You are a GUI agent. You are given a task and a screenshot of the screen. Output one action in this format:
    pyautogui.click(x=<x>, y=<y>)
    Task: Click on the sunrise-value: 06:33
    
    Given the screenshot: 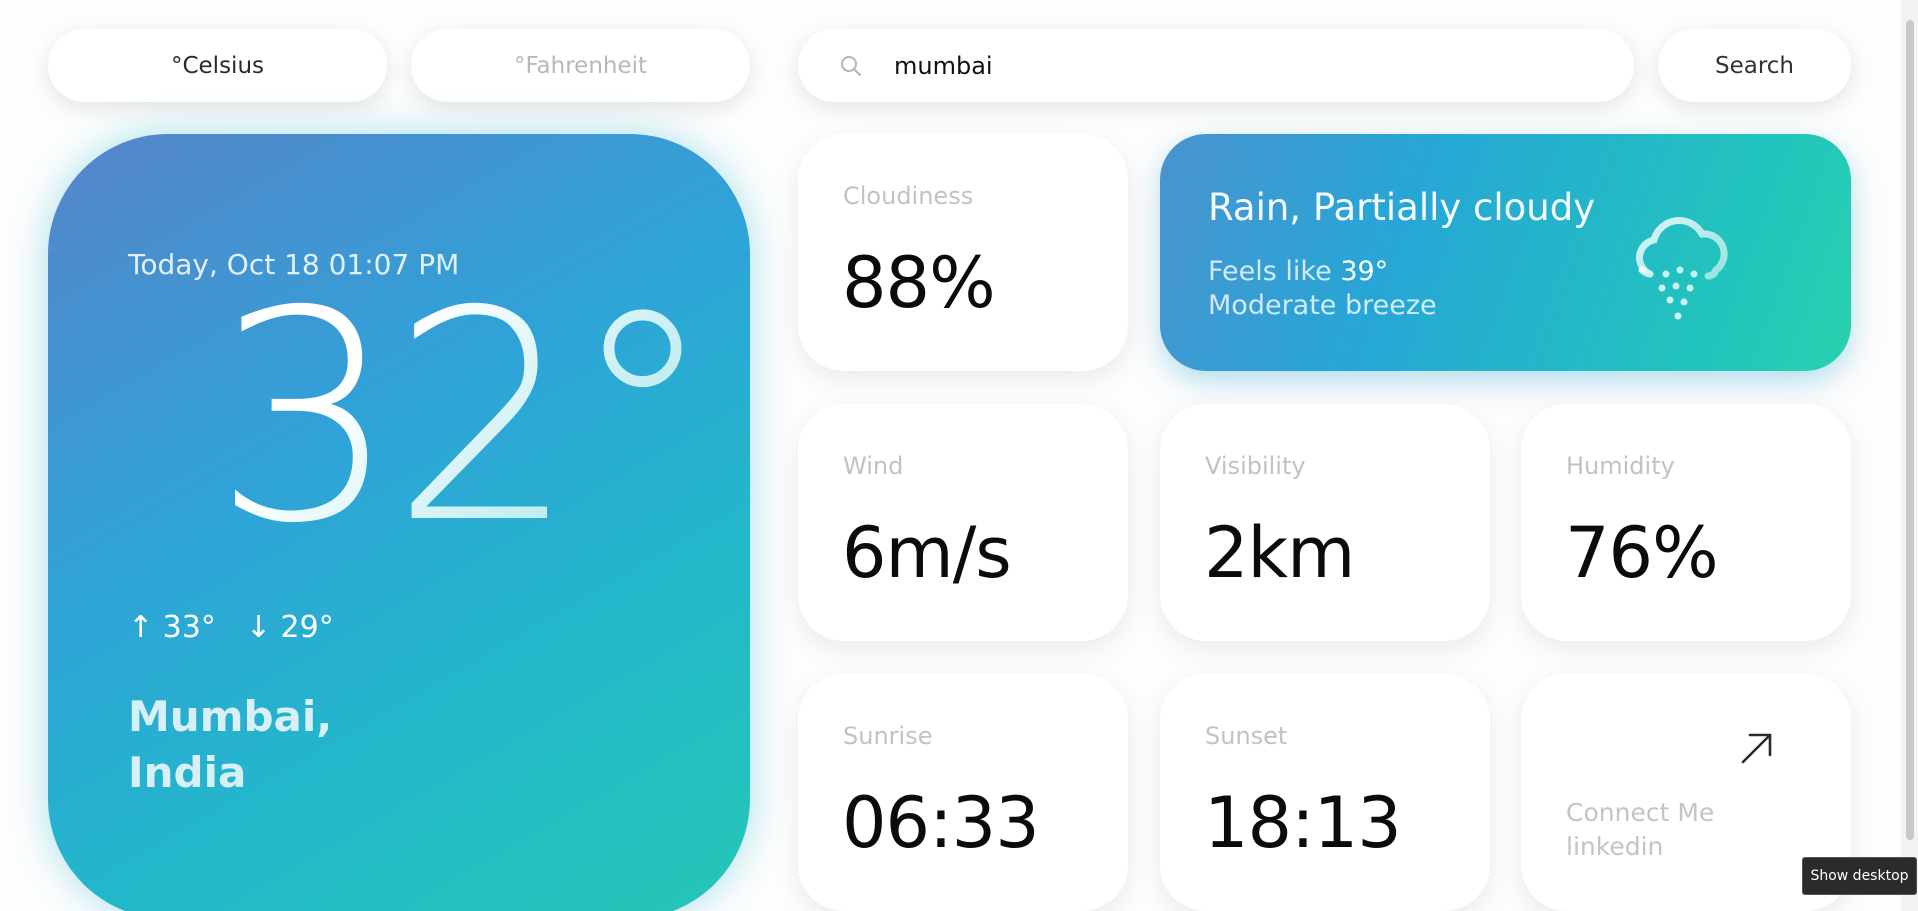 What is the action you would take?
    pyautogui.click(x=941, y=823)
    